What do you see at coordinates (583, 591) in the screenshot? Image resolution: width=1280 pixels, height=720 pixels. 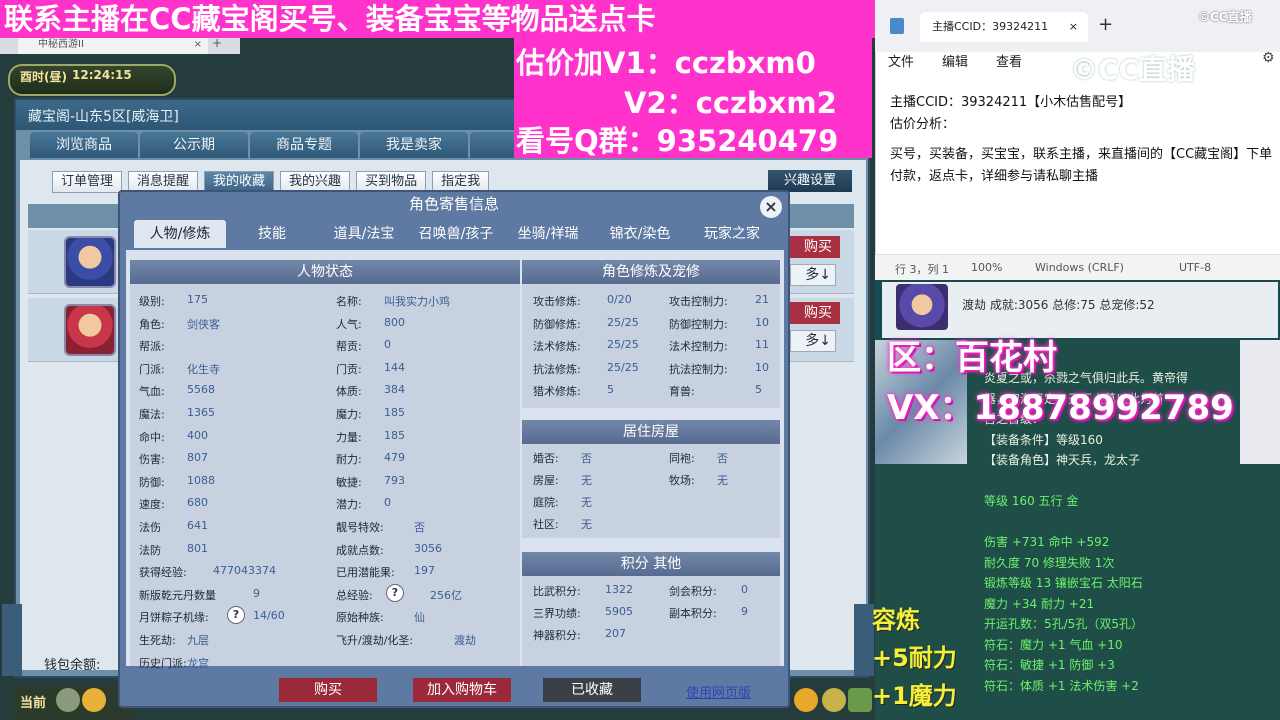 I see `field-row: 比武积分: 1322` at bounding box center [583, 591].